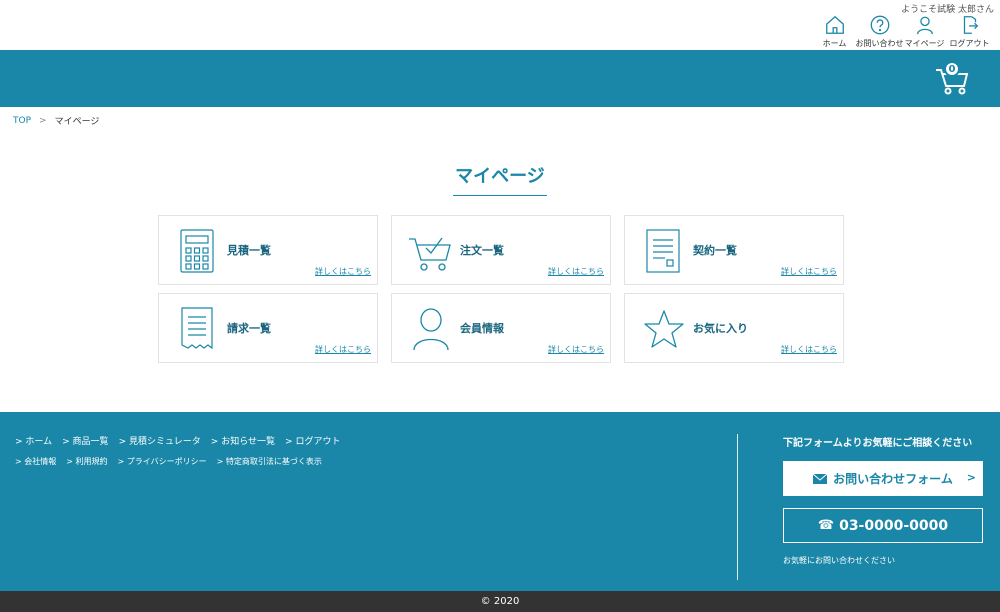 The width and height of the screenshot is (1000, 612). Describe the element at coordinates (197, 251) in the screenshot. I see `calculator-icon` at that location.